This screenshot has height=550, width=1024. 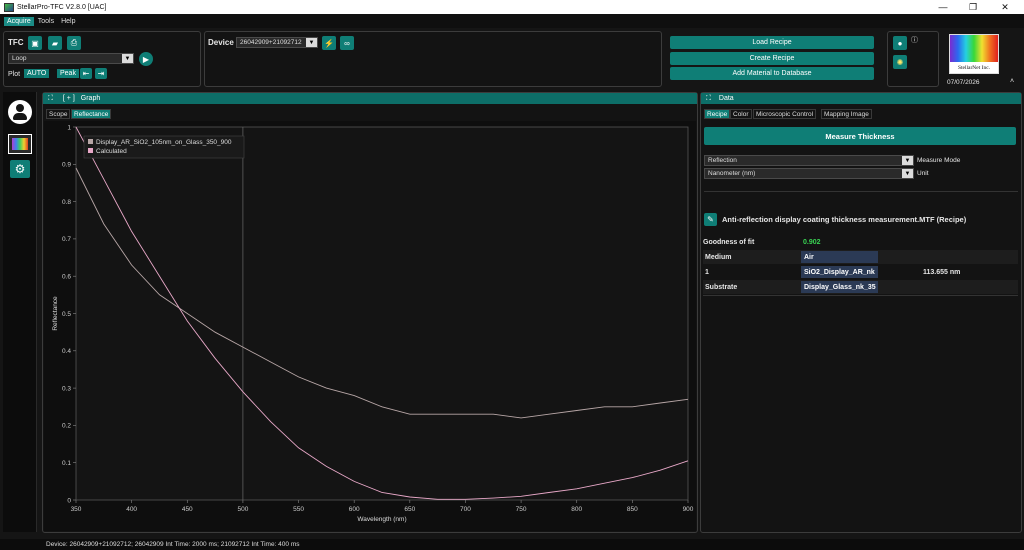 I want to click on lamp-button: ●, so click(x=900, y=43).